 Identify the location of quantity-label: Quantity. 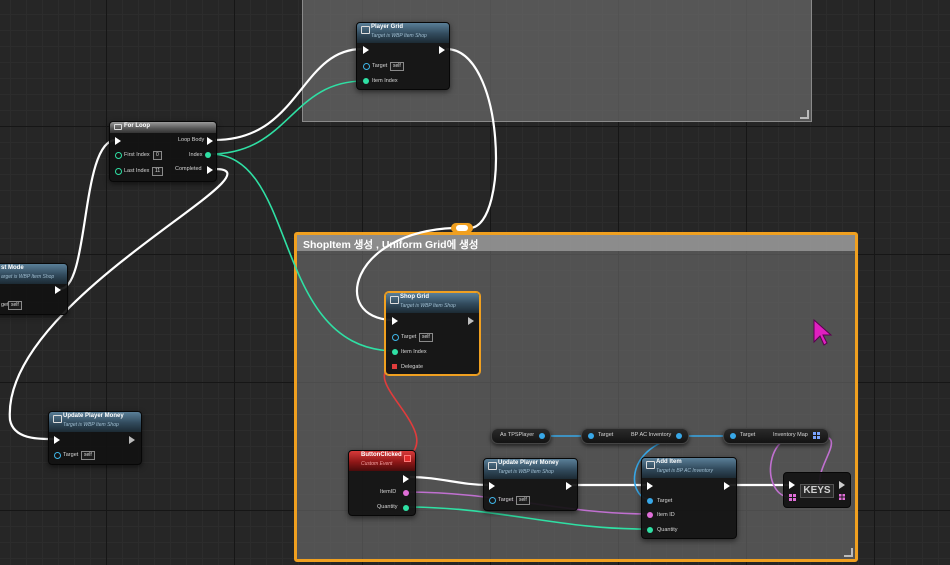
(387, 507).